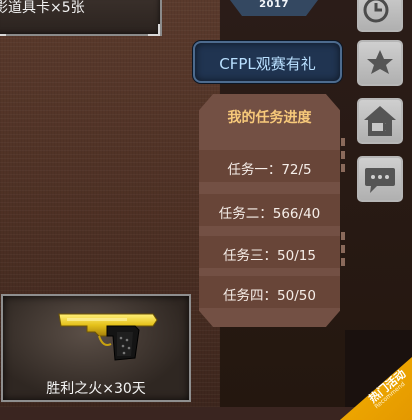 This screenshot has width=412, height=420. I want to click on chat-button, so click(380, 179).